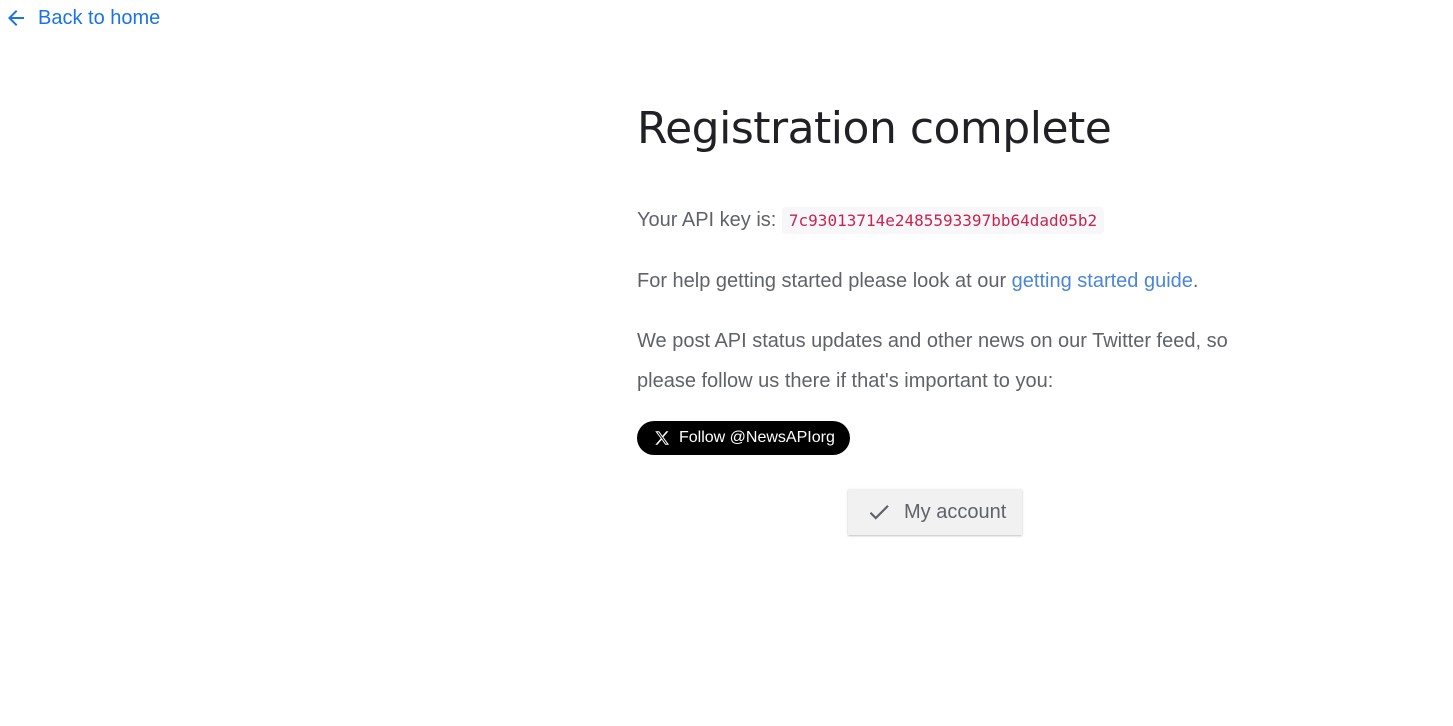 The width and height of the screenshot is (1453, 726). I want to click on back-to-home-link: Back to home, so click(82, 18).